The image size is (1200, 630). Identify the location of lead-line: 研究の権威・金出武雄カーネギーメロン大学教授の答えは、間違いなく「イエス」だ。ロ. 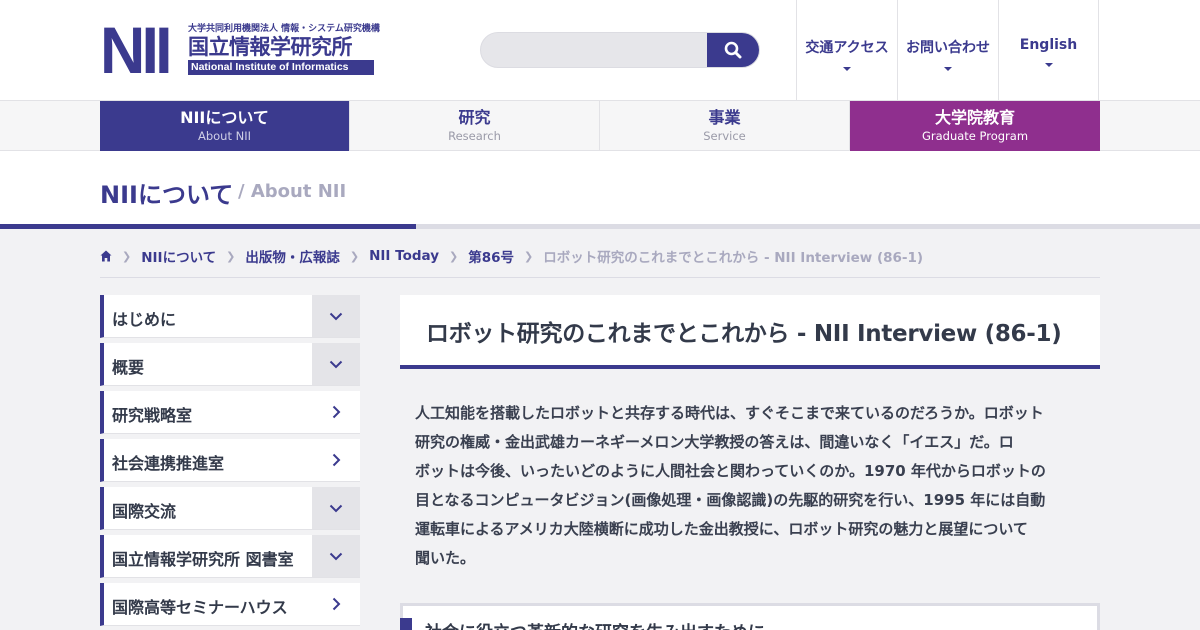
(714, 442).